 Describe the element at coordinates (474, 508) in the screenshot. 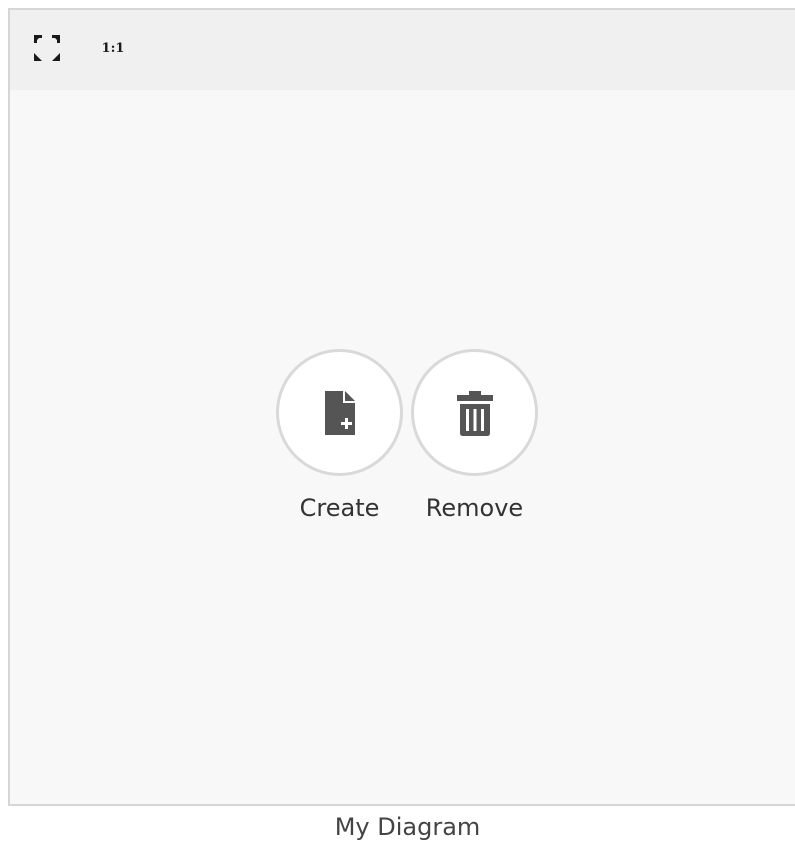

I see `remove-label: Remove` at that location.